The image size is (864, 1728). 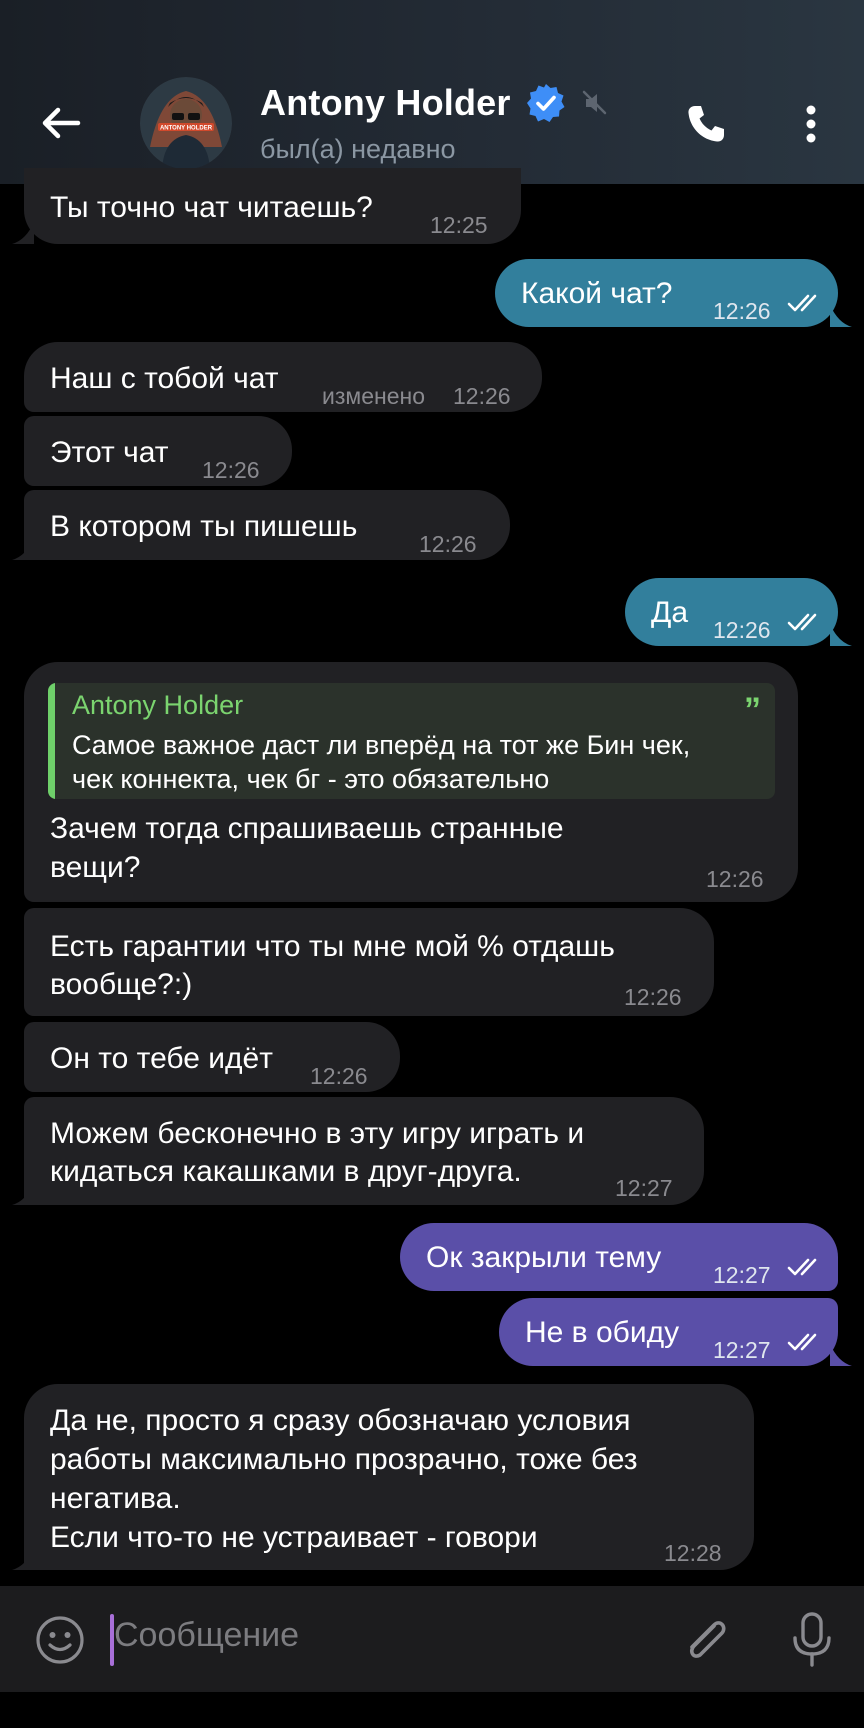 What do you see at coordinates (121, 984) in the screenshot?
I see `message-text-line: вообще?:)` at bounding box center [121, 984].